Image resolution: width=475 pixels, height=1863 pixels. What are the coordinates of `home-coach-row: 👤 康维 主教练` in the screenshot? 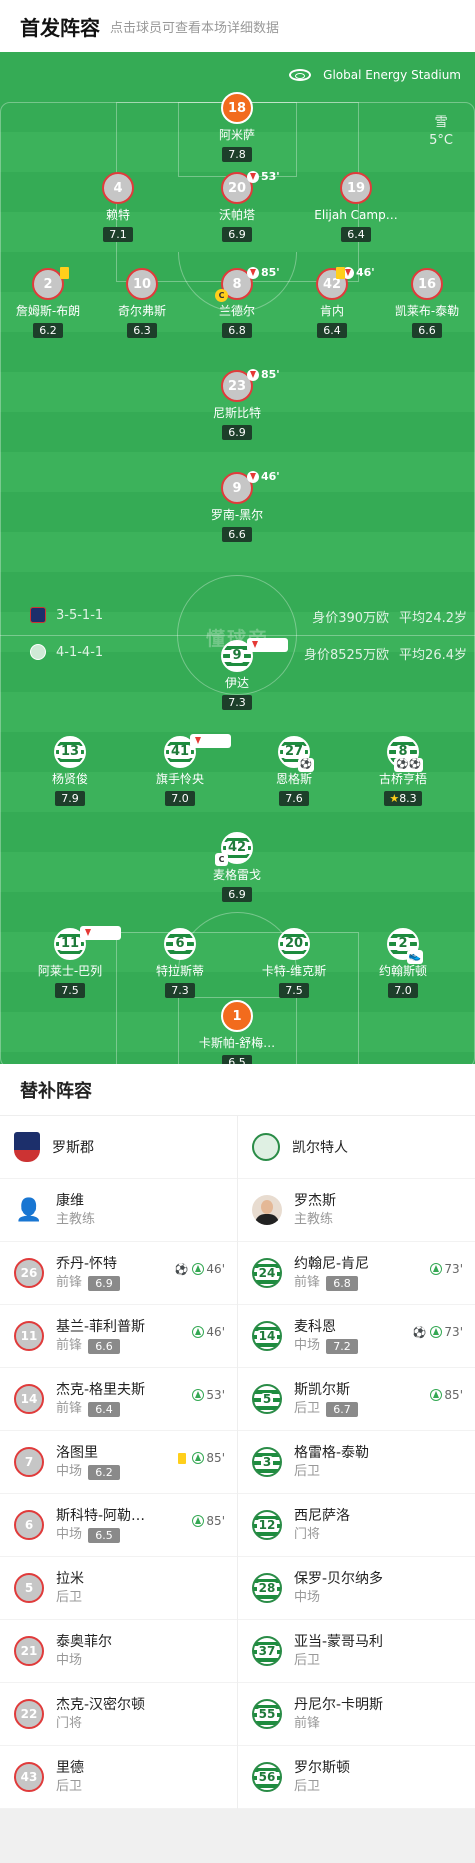 It's located at (118, 1210).